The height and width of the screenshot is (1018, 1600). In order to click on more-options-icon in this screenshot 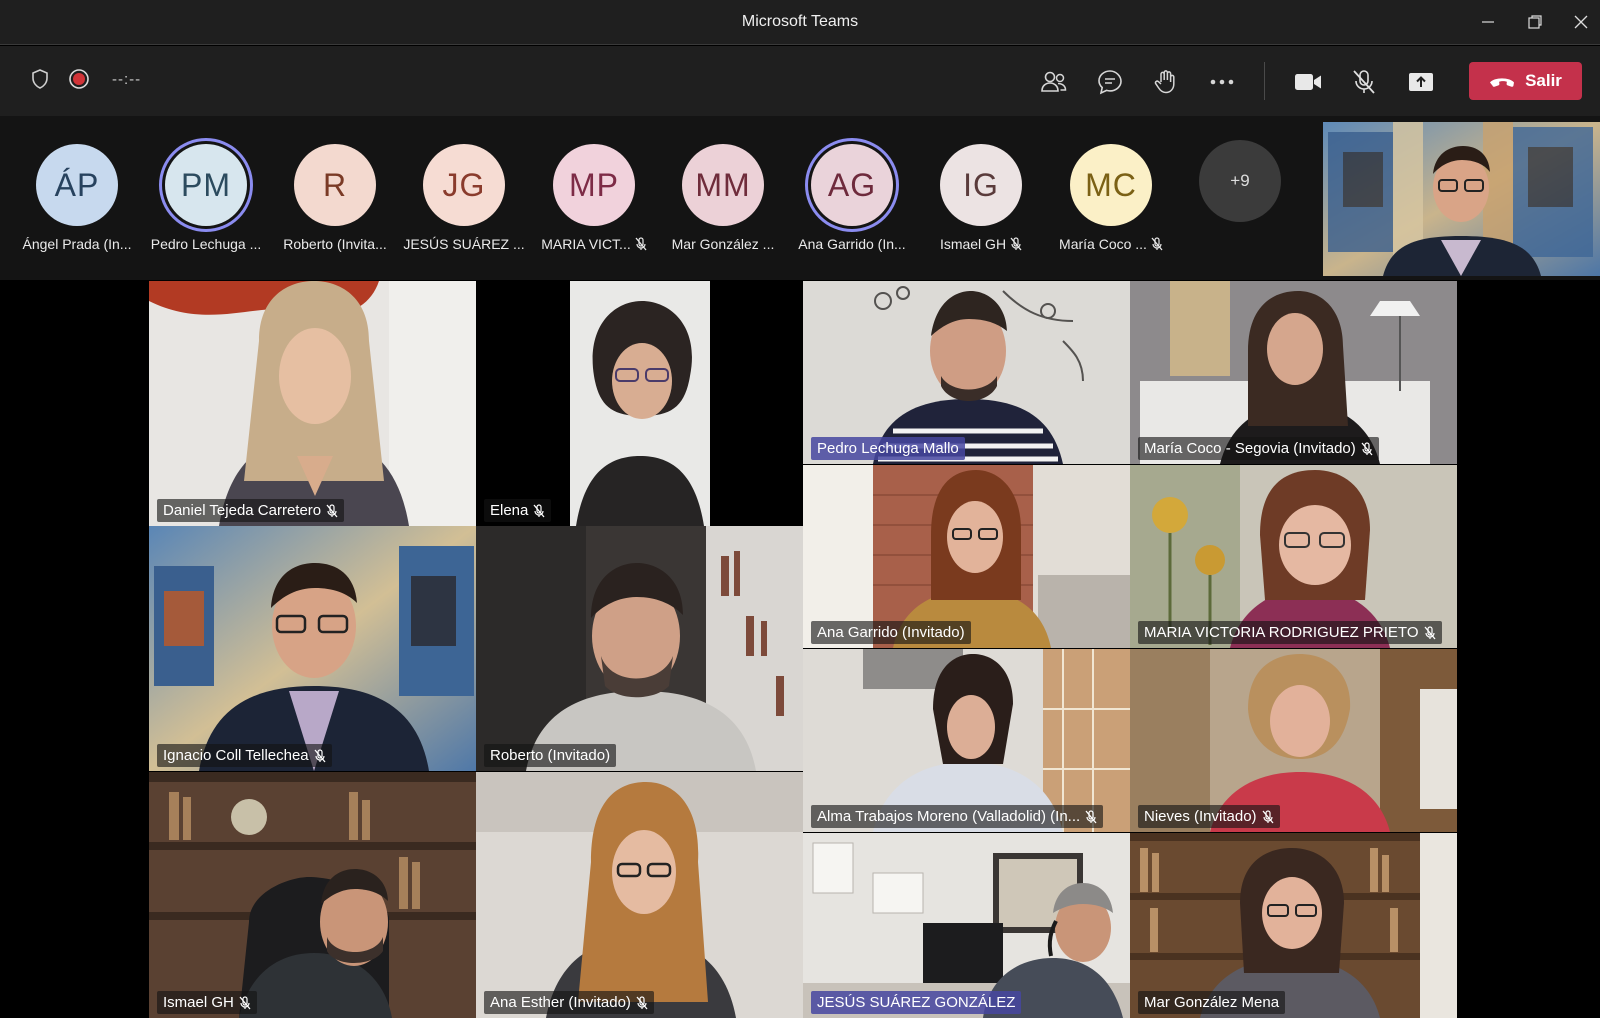, I will do `click(1222, 82)`.